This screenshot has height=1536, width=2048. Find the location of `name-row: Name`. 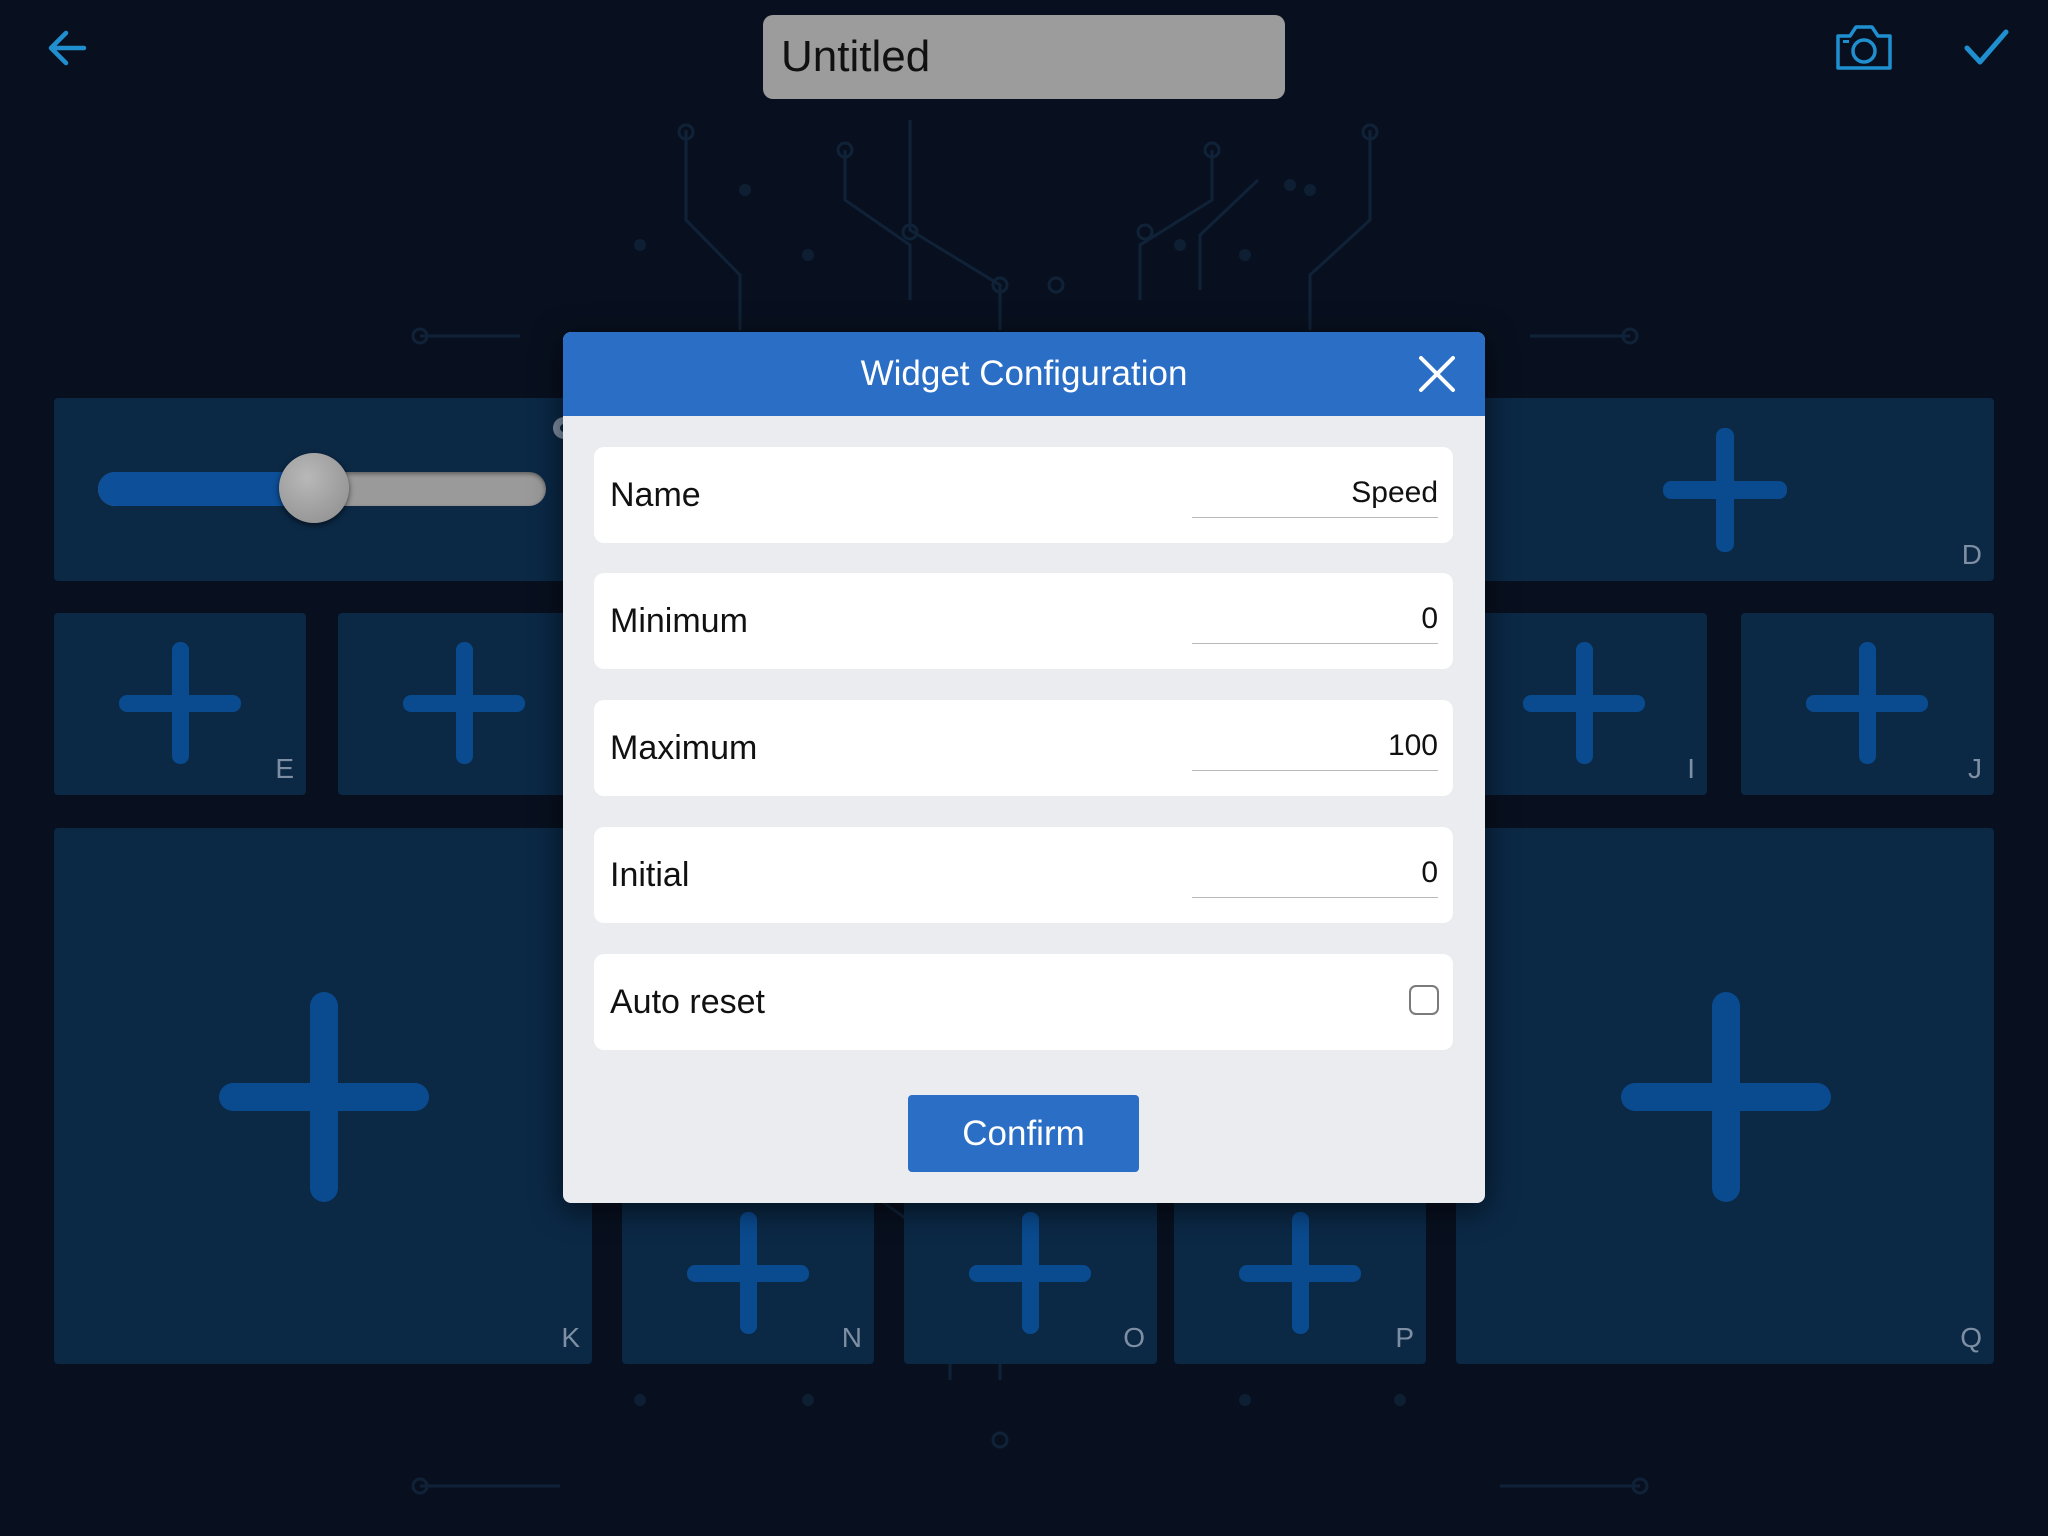

name-row: Name is located at coordinates (1023, 495).